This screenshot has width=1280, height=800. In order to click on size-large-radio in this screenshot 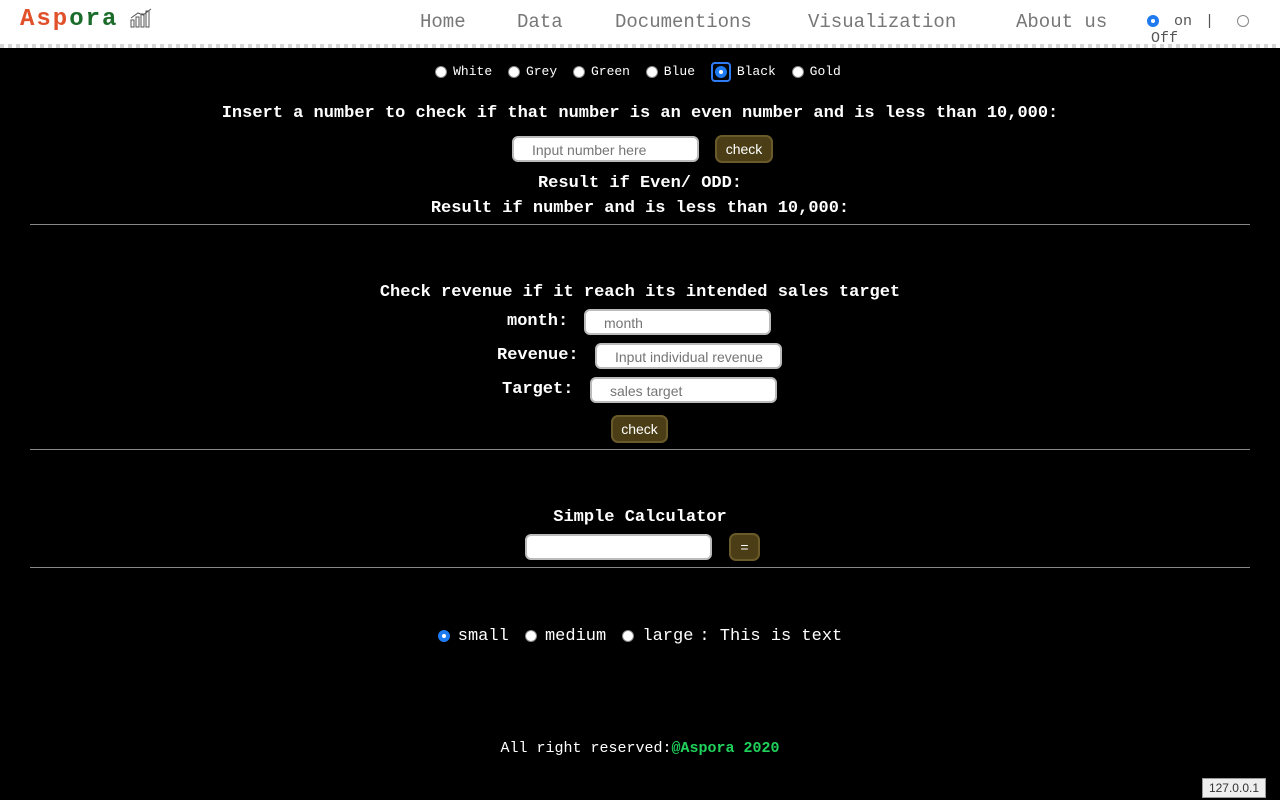, I will do `click(628, 635)`.